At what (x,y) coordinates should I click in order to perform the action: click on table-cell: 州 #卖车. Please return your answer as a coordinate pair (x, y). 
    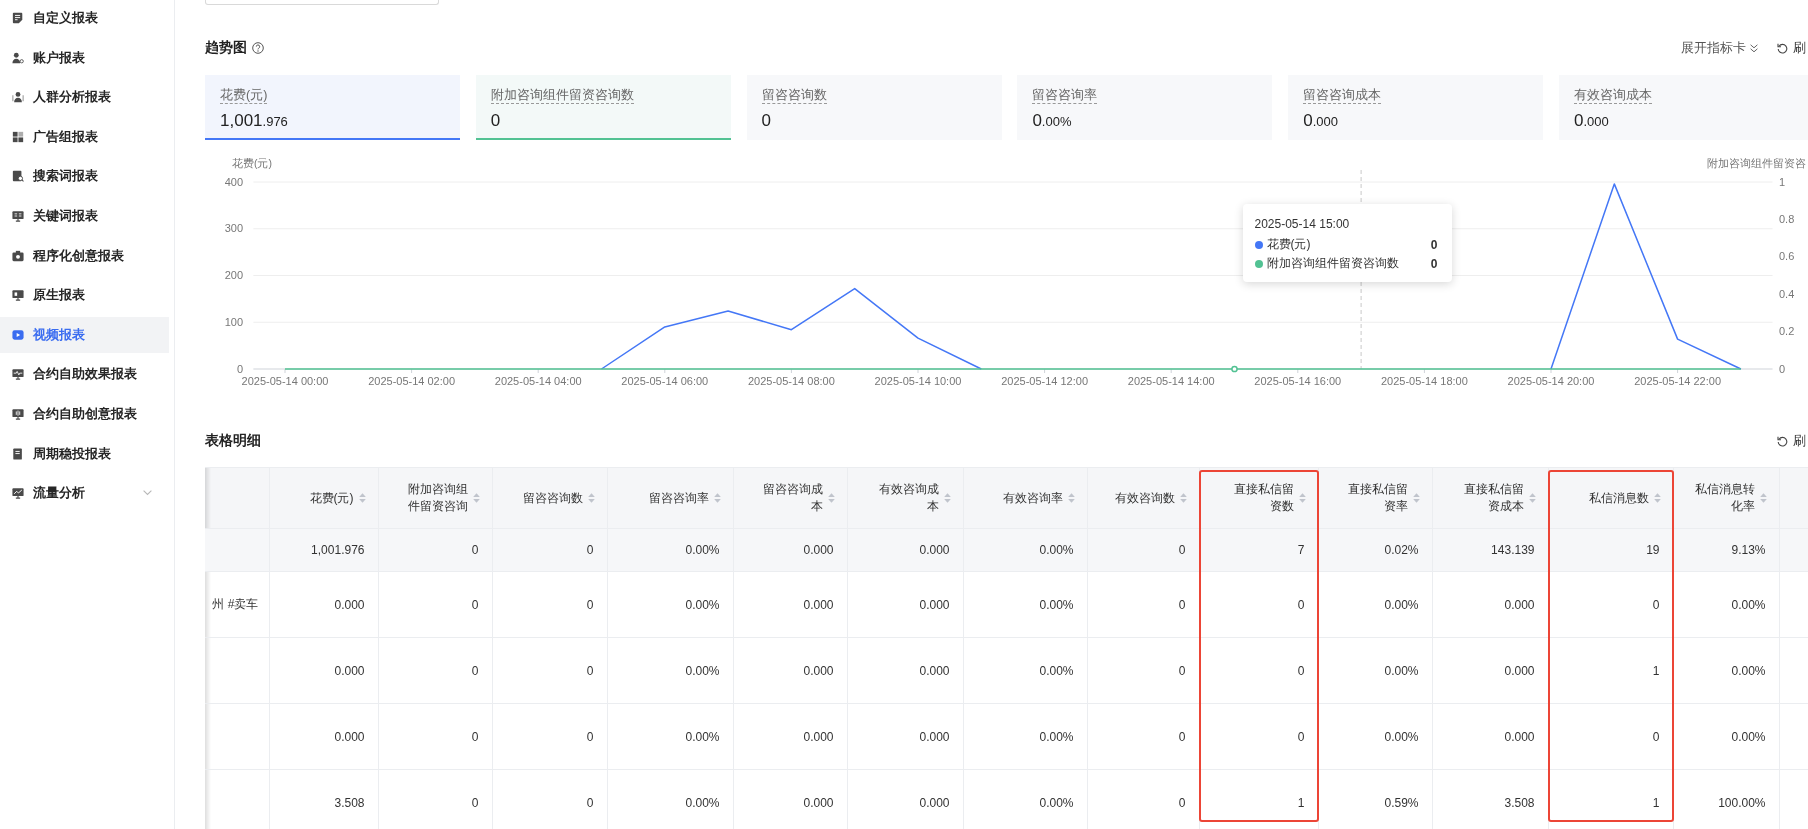
    Looking at the image, I should click on (237, 604).